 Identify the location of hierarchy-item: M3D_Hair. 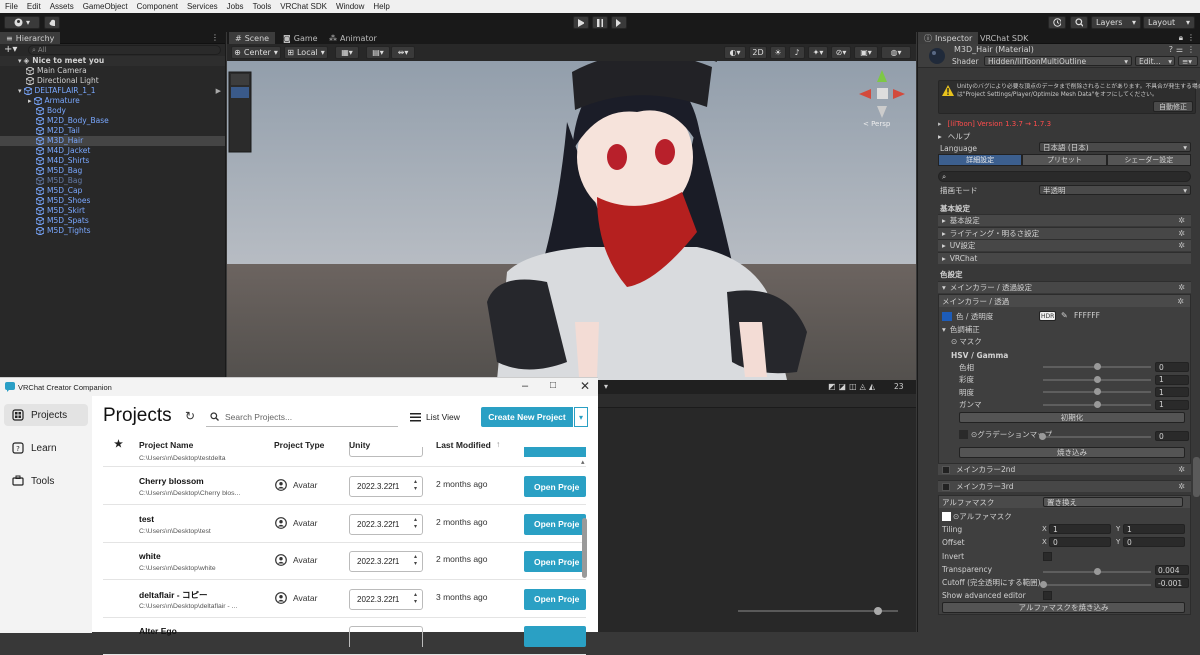
(112, 141).